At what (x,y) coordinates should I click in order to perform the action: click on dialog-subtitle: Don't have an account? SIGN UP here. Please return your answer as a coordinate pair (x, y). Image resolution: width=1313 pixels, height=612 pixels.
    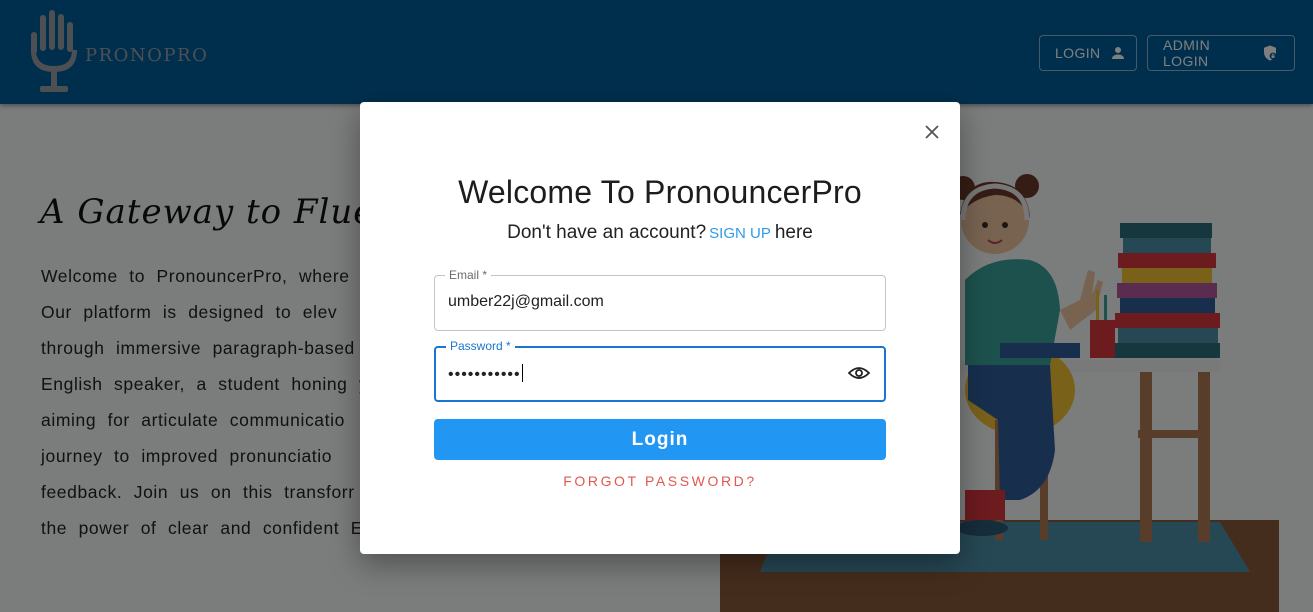
    Looking at the image, I should click on (660, 233).